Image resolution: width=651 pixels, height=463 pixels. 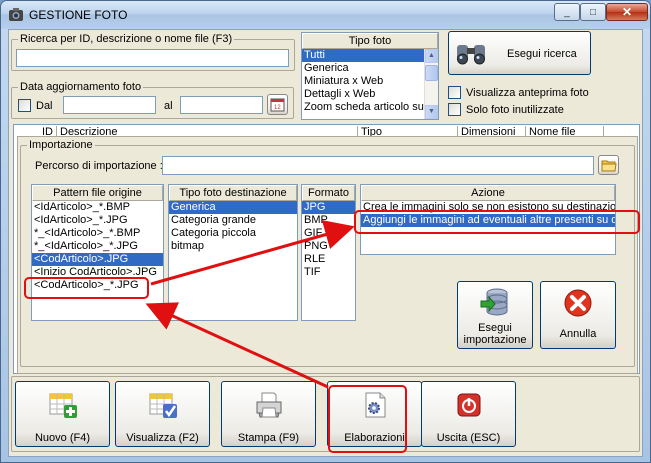 I want to click on esegui-ricerca-label: Esegui ricerca, so click(x=542, y=54).